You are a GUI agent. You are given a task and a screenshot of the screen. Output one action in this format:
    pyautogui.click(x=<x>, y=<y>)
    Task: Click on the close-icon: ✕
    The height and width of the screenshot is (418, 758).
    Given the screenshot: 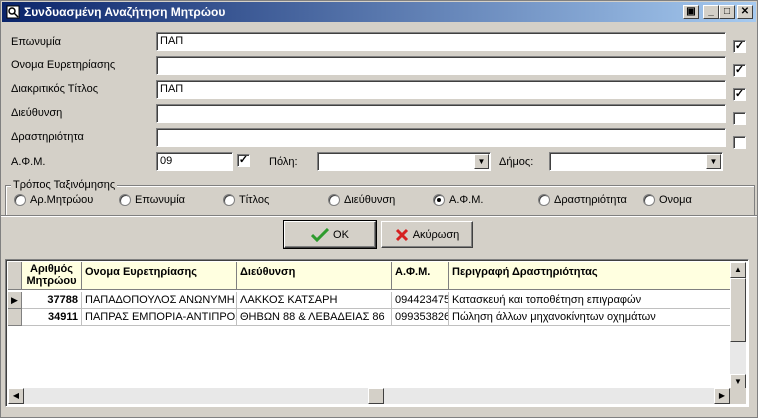 What is the action you would take?
    pyautogui.click(x=745, y=11)
    